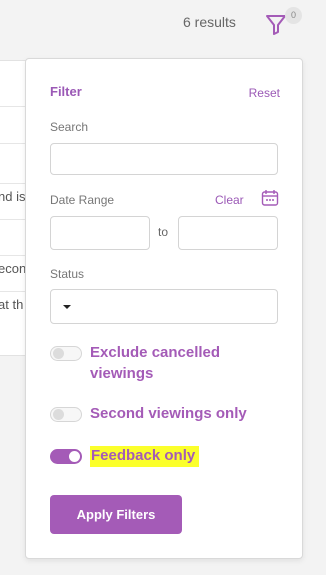 The width and height of the screenshot is (326, 575). Describe the element at coordinates (155, 363) in the screenshot. I see `exclude-cancelled-label: Exclude cancelled viewings` at that location.